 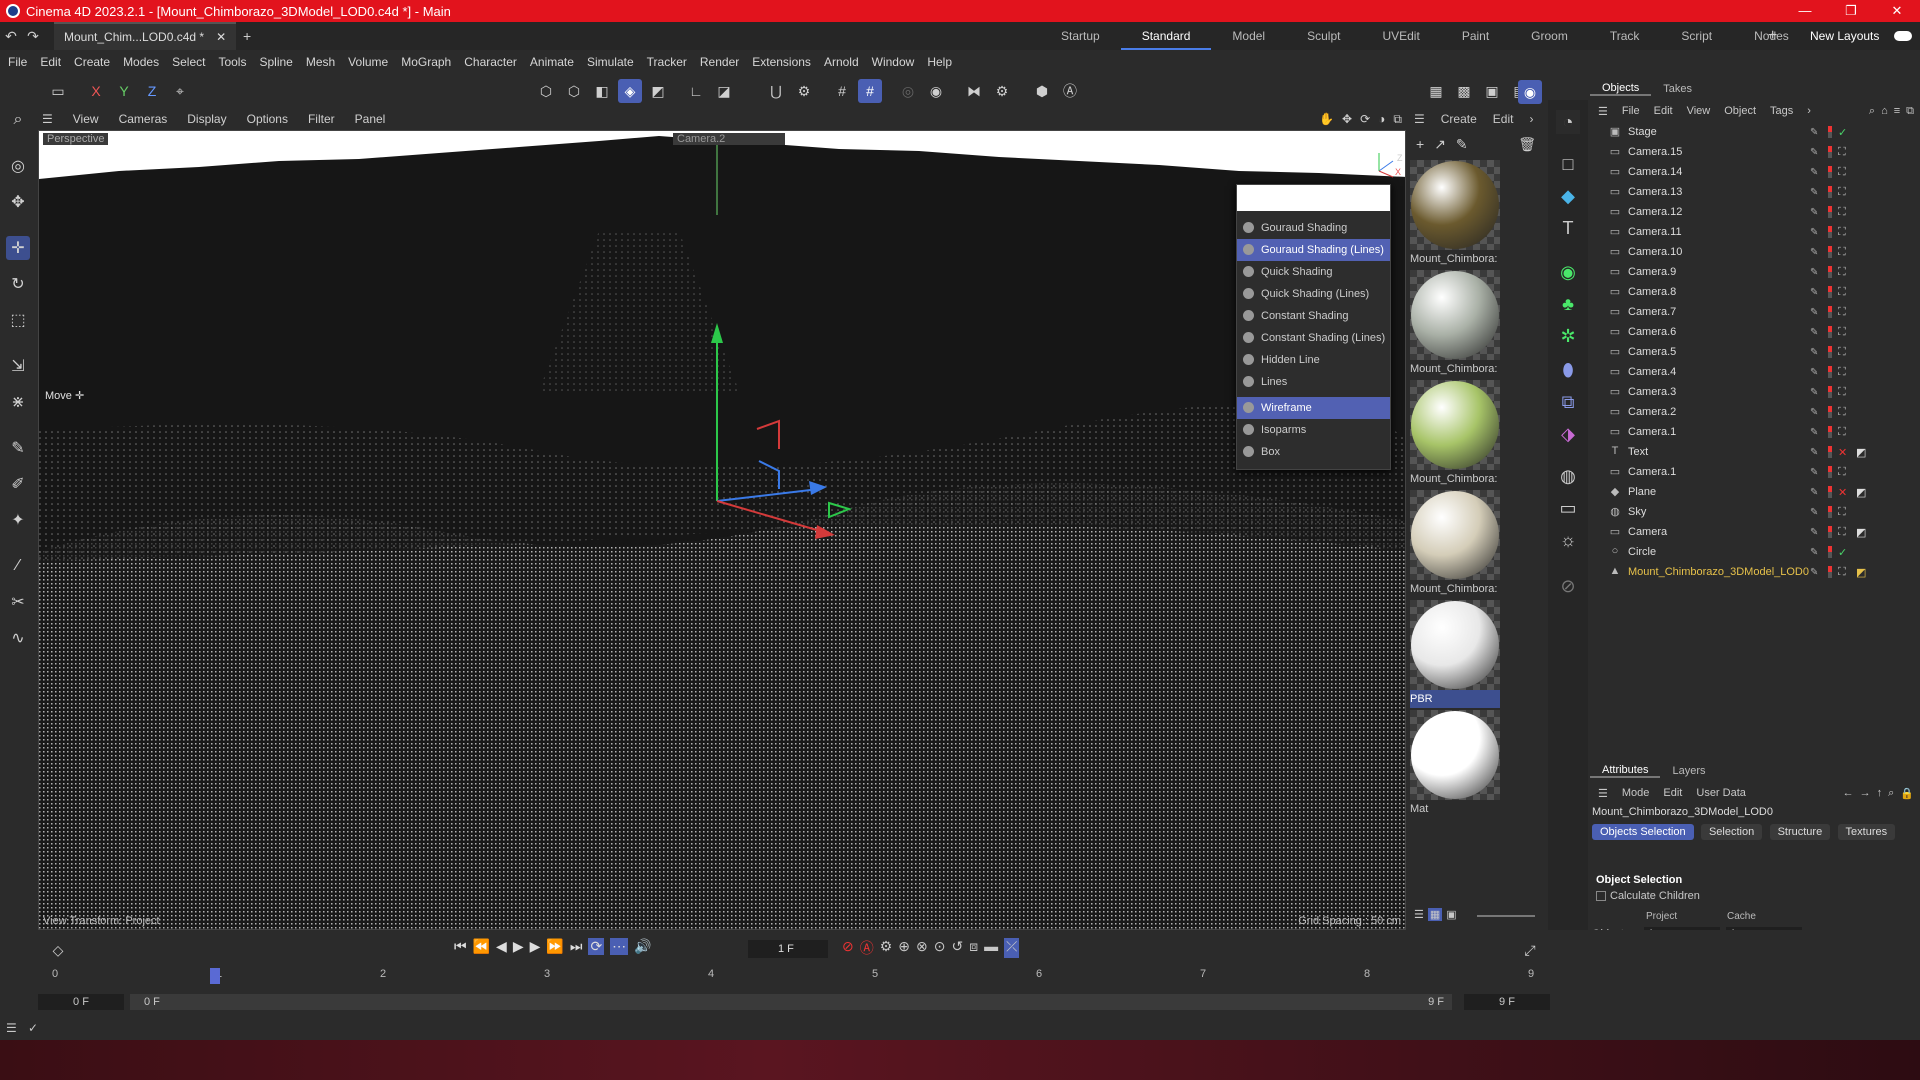 I want to click on disabled-x-icon: ✕, so click(x=1842, y=452).